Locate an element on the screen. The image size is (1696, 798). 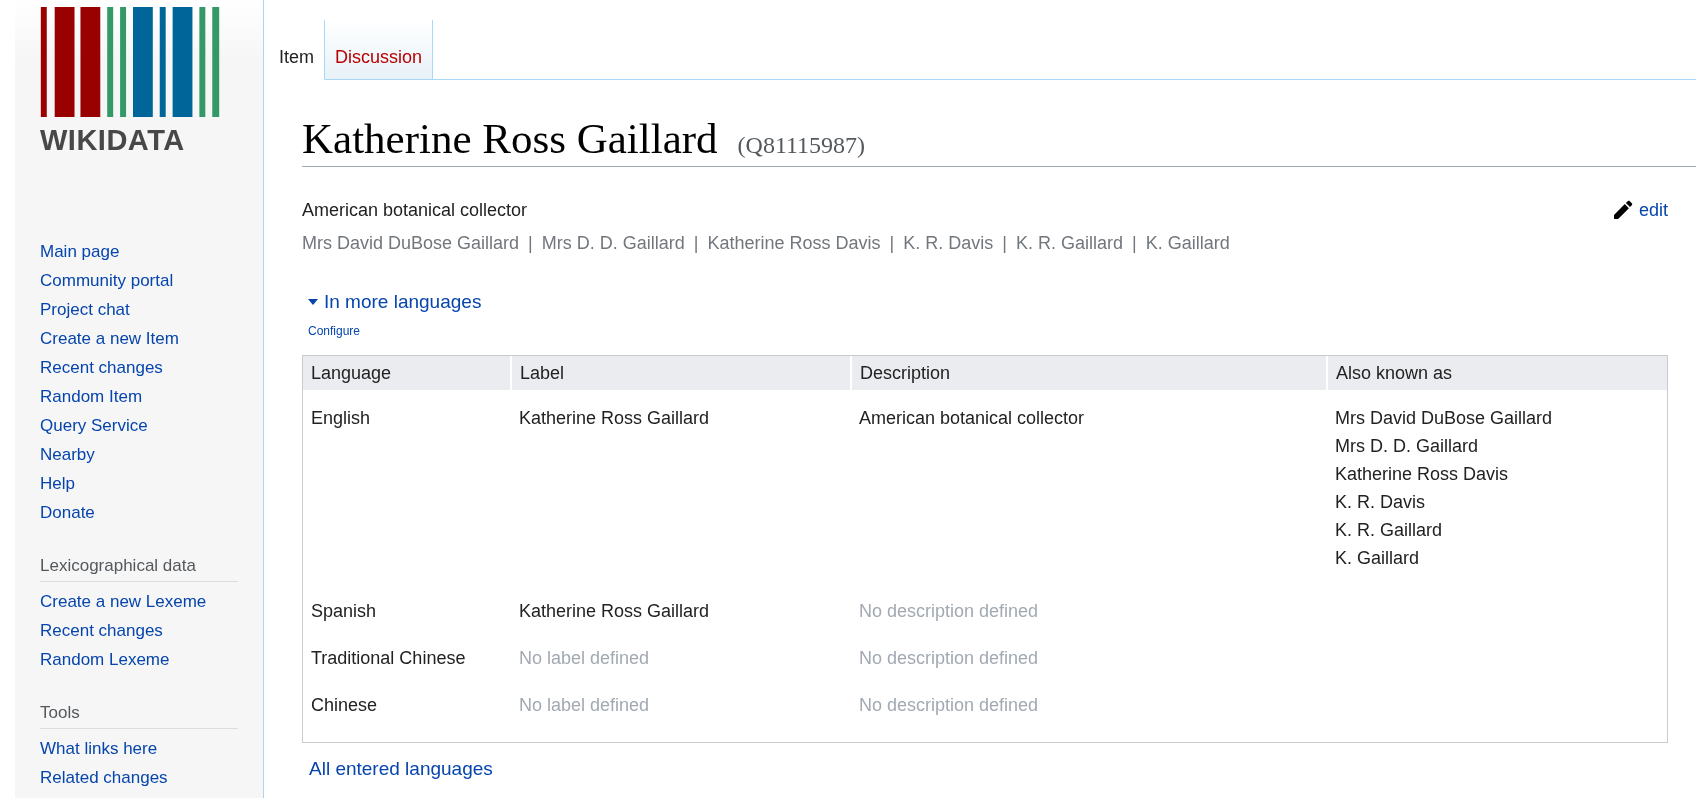
language-name: Traditional Chinese is located at coordinates (388, 658).